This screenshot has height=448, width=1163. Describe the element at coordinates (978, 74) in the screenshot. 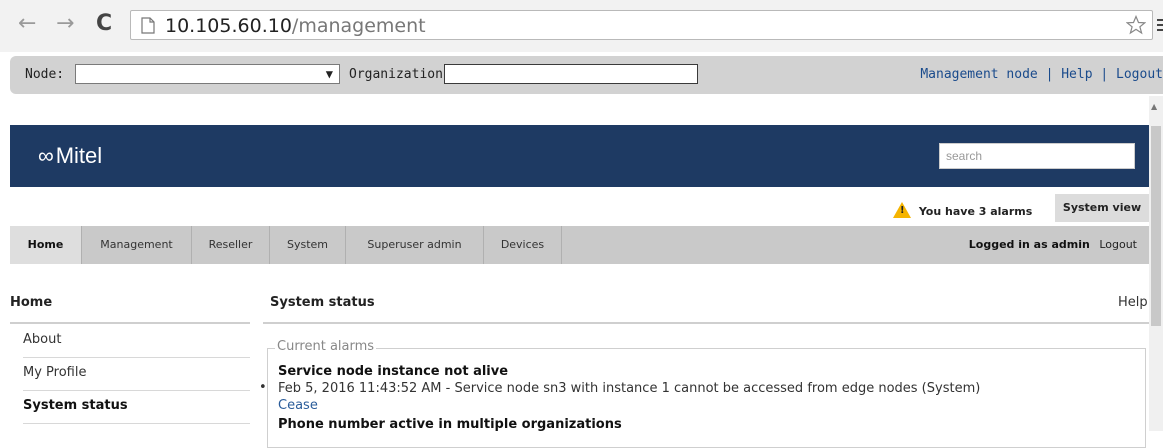

I see `management-node-link: Management node` at that location.